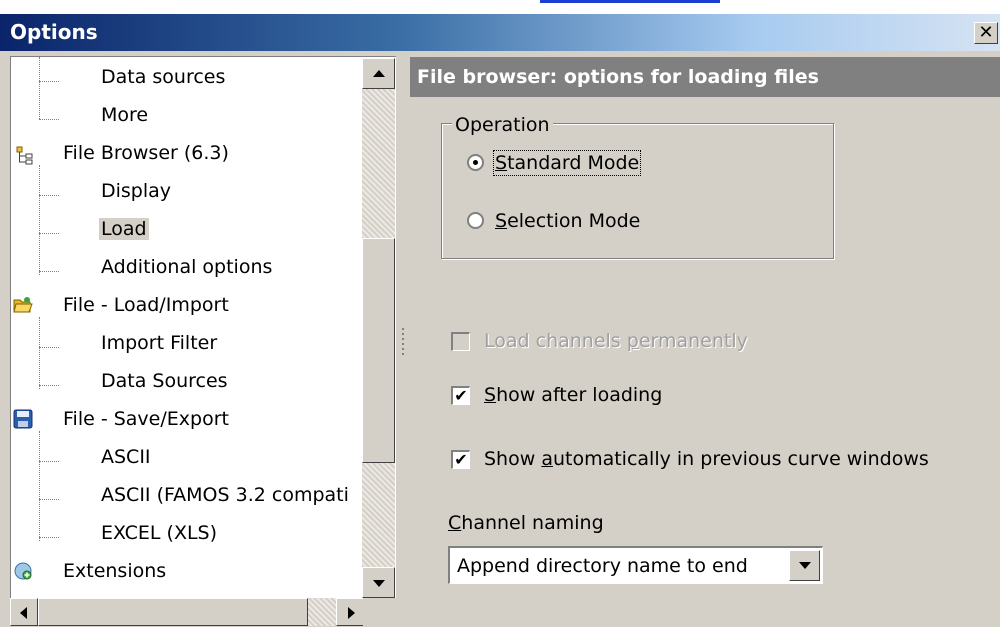 This screenshot has width=1000, height=627. Describe the element at coordinates (23, 419) in the screenshot. I see `floppy-disk-icon` at that location.